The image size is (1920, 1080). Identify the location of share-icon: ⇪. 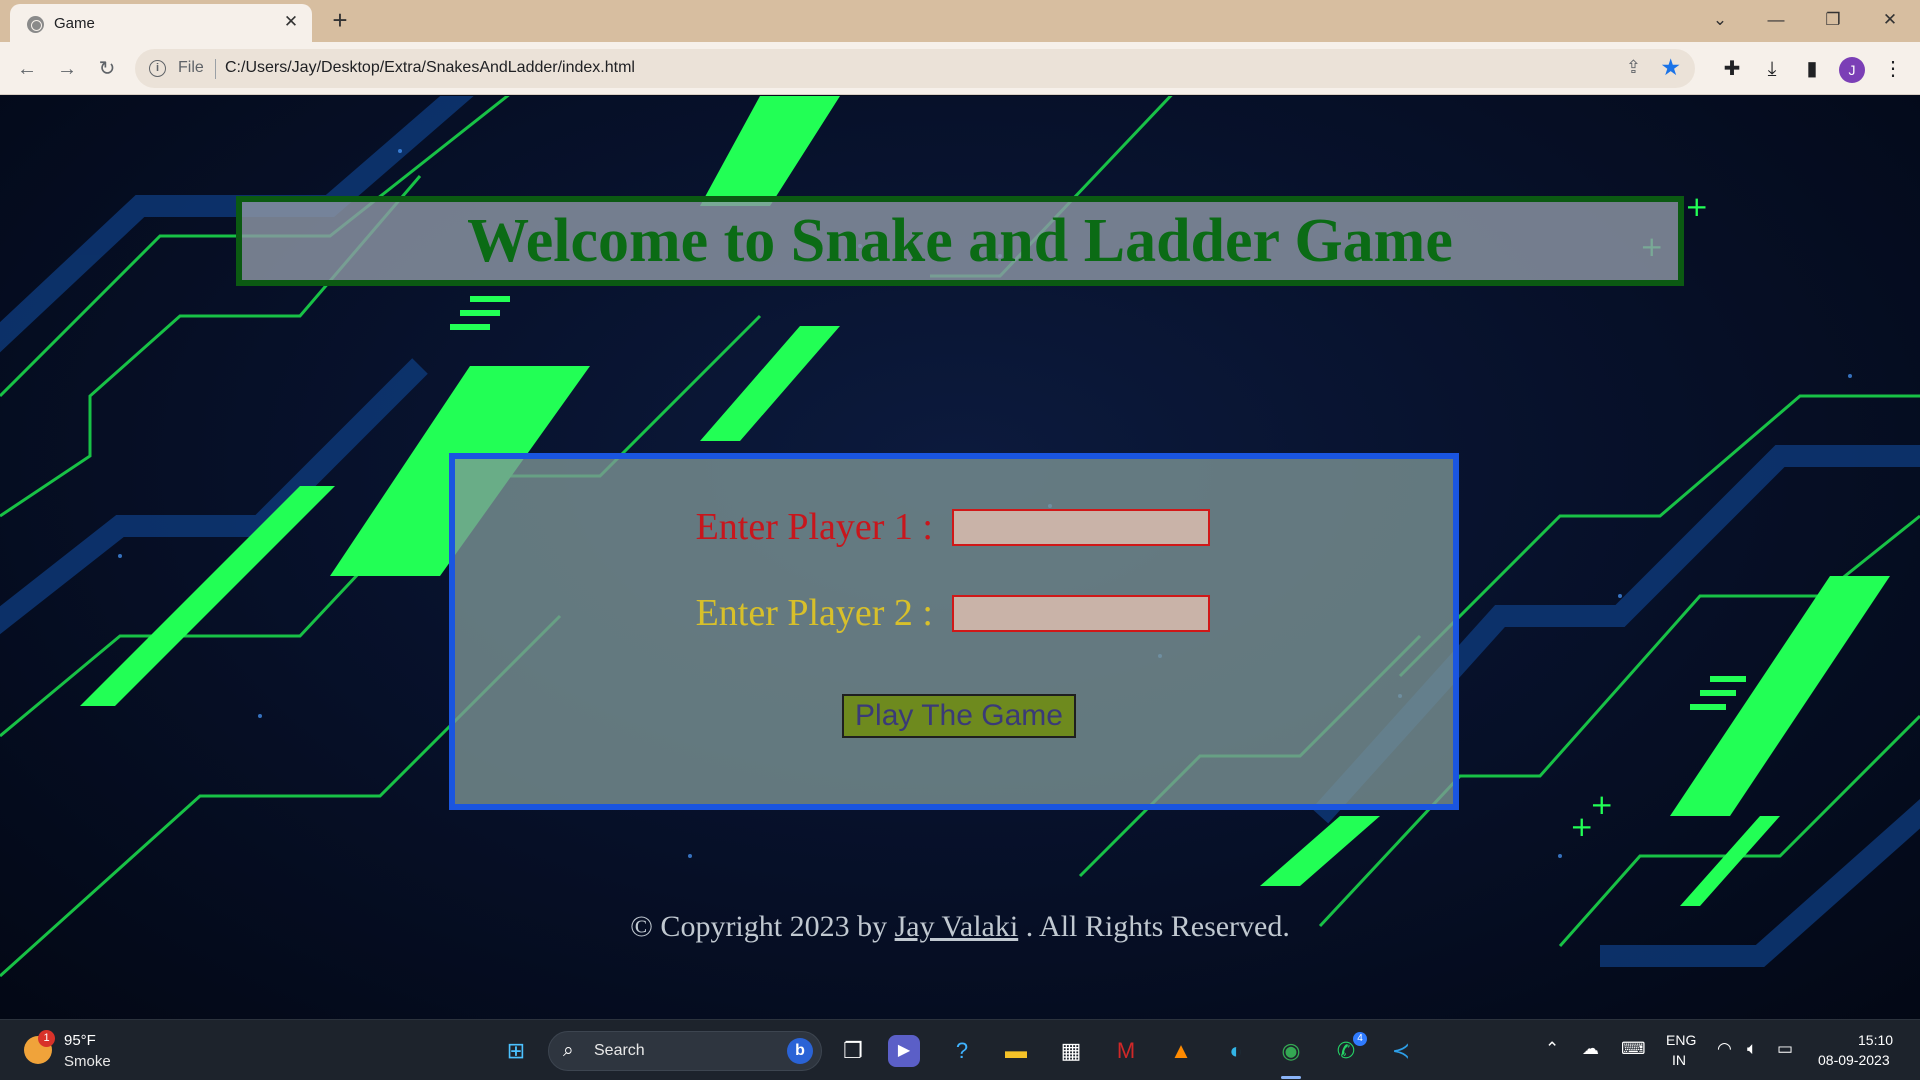
(1633, 67).